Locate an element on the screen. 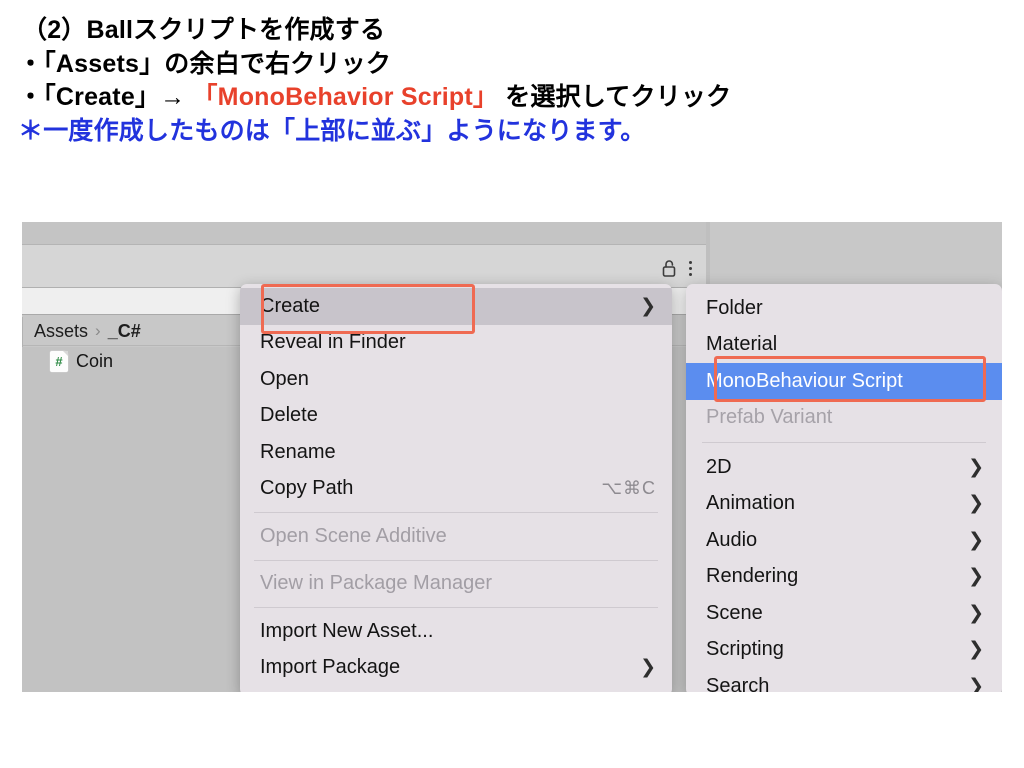 The width and height of the screenshot is (1024, 768). submenu-item-label: Prefab Variant is located at coordinates (769, 417).